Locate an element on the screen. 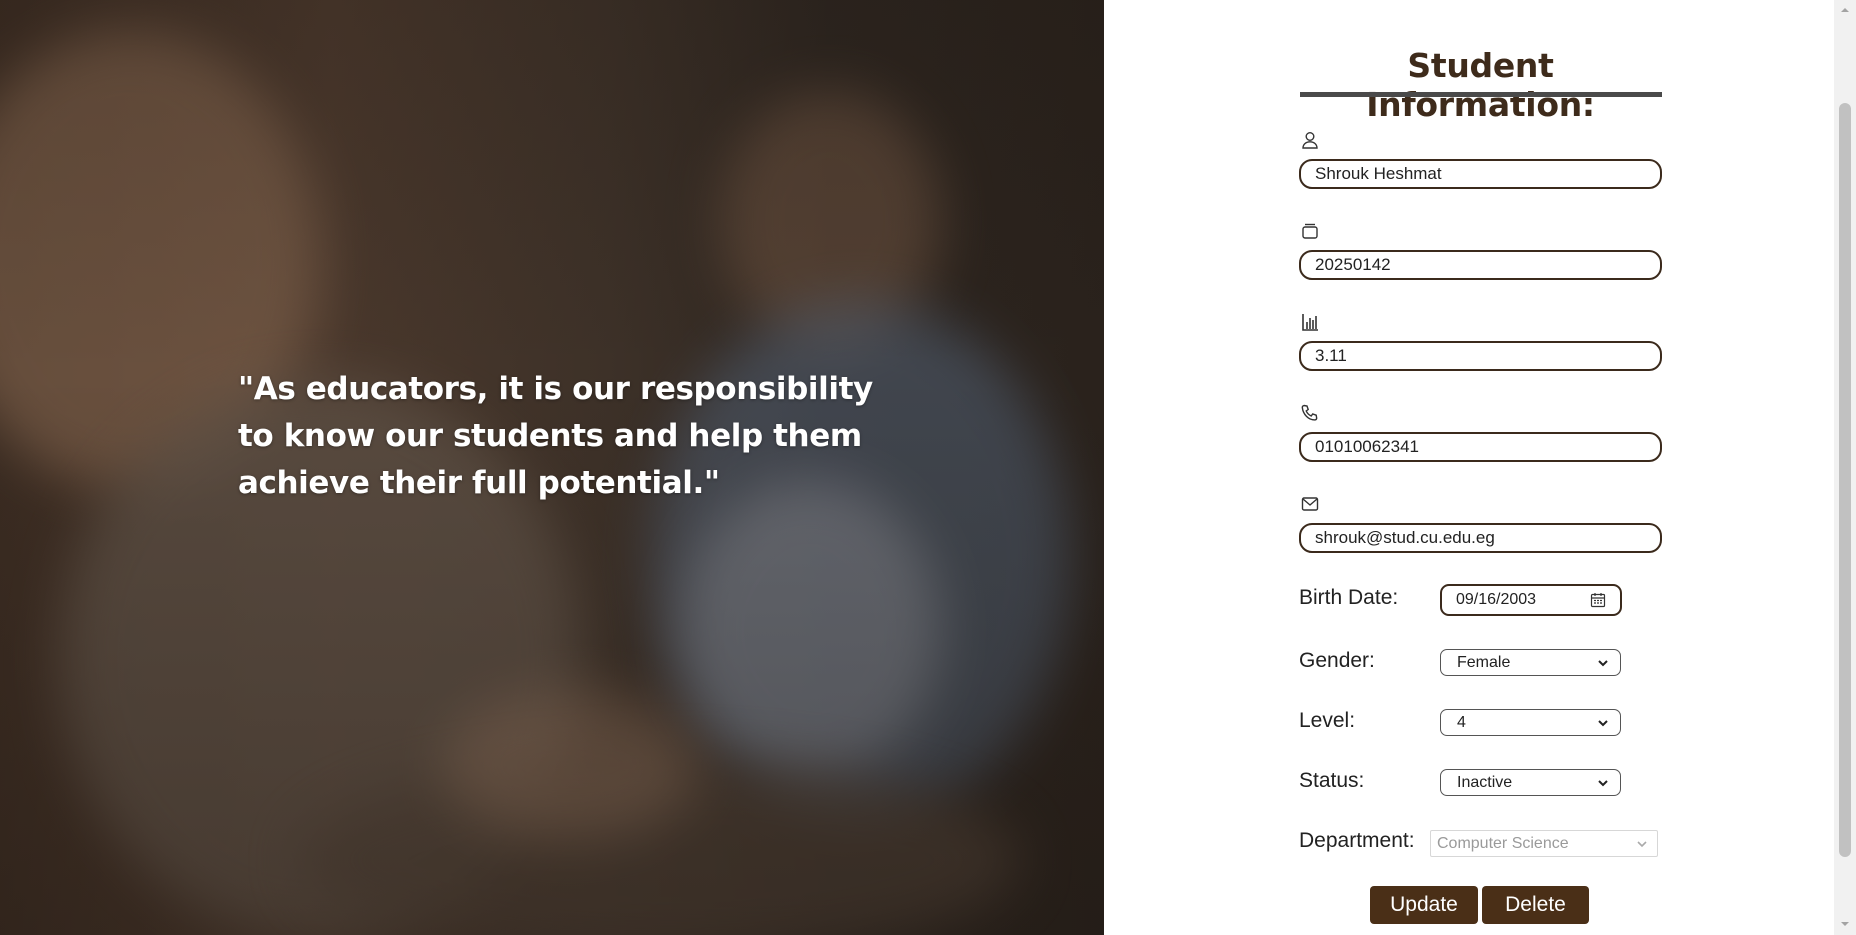  gender-label: Gender: is located at coordinates (1337, 660).